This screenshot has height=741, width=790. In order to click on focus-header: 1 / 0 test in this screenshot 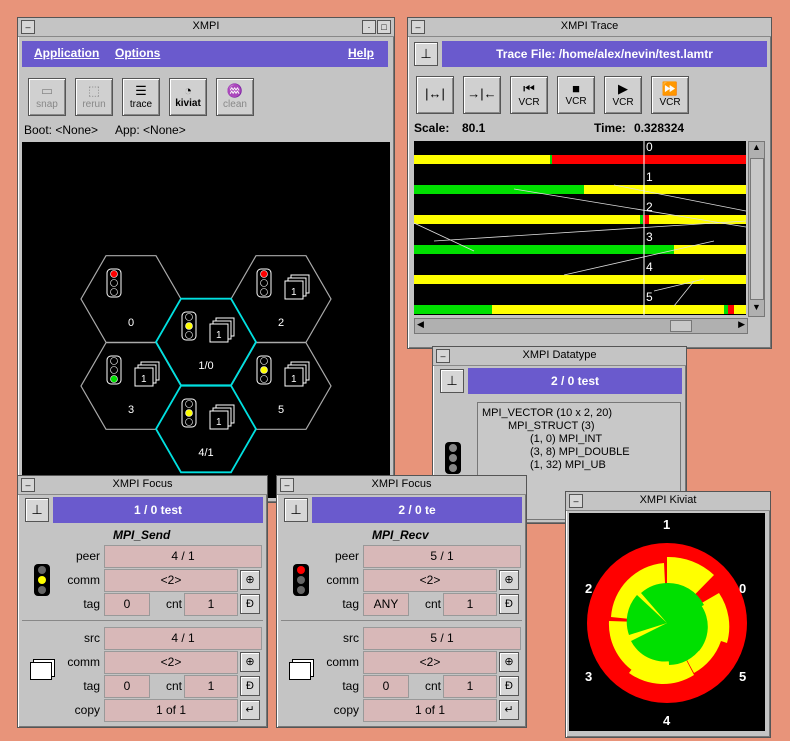, I will do `click(158, 510)`.